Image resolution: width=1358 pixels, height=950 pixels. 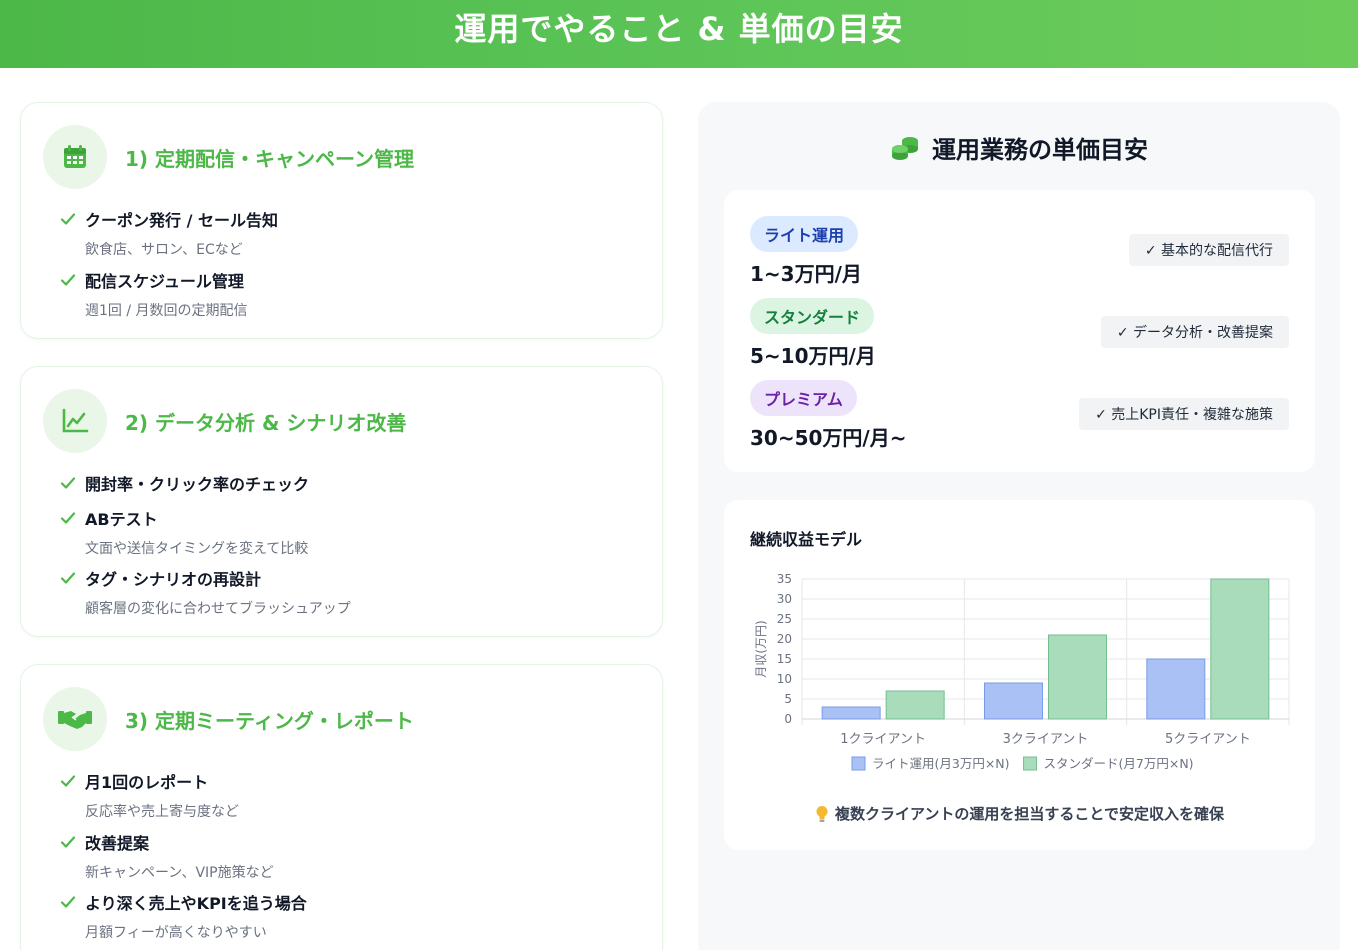 I want to click on item-title: 配信スケジュール管理, so click(x=164, y=281).